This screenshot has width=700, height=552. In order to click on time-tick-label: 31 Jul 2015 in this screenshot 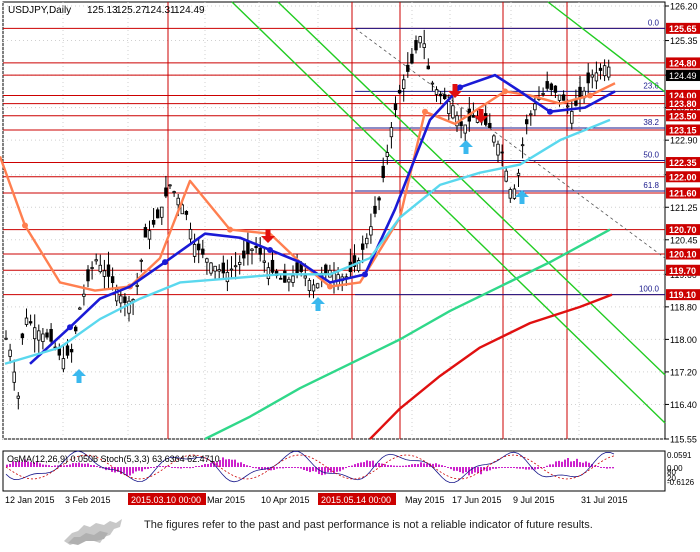, I will do `click(604, 500)`.